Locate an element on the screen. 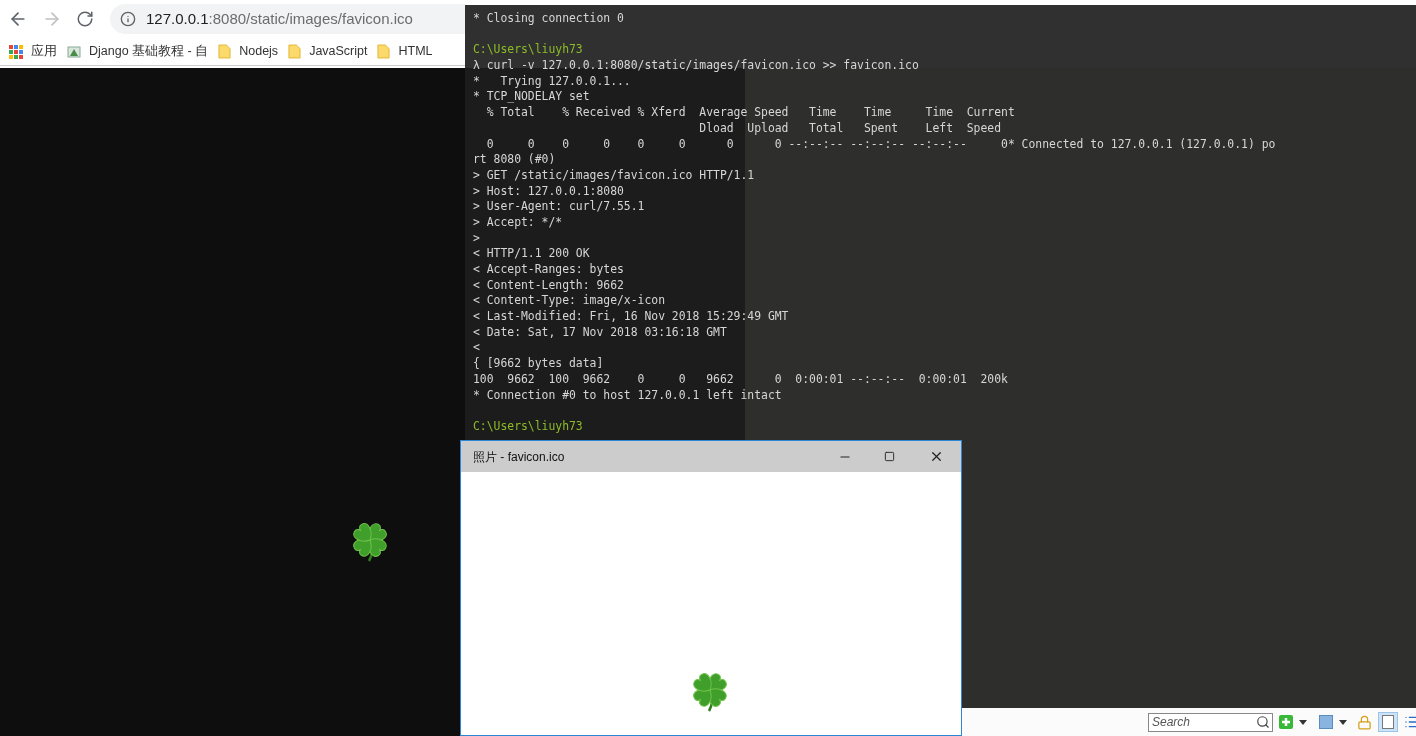 The height and width of the screenshot is (736, 1416). terminal-line: > User-Agent: curl/7.55.1 is located at coordinates (559, 207).